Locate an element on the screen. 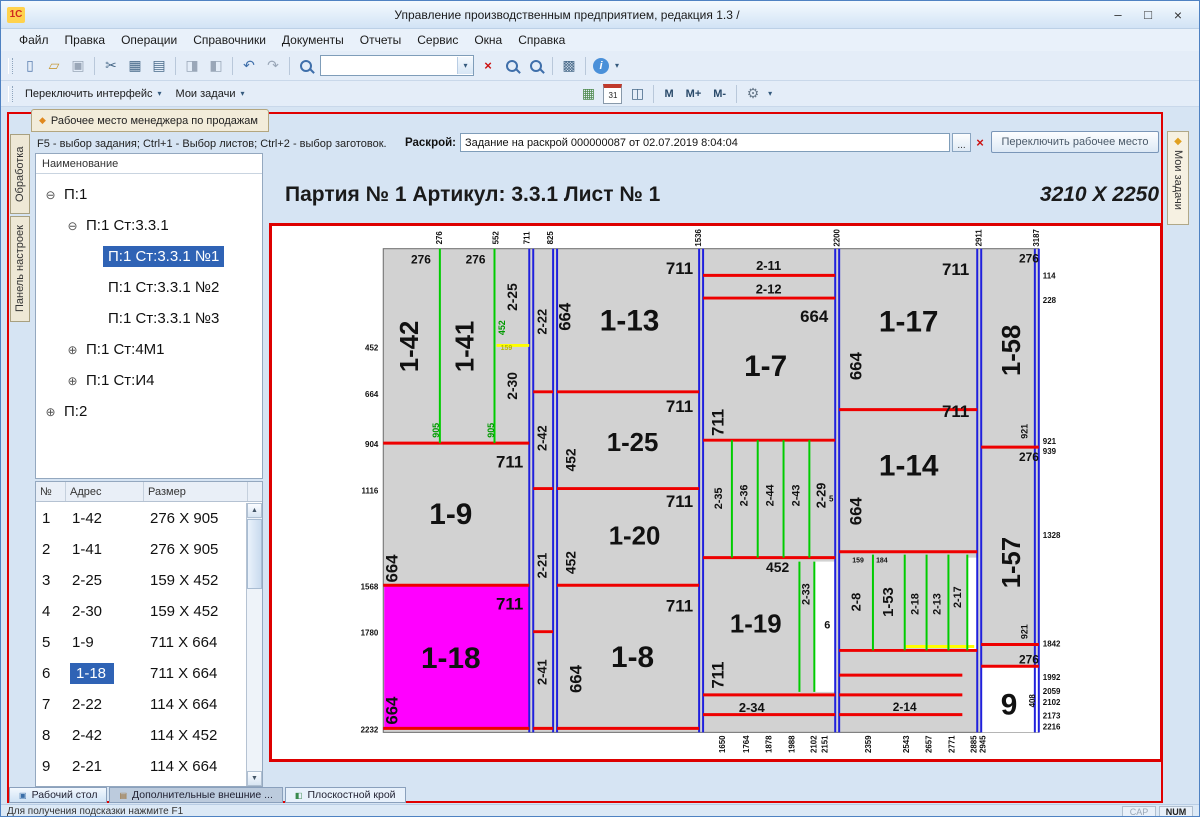 The width and height of the screenshot is (1200, 817). table-cell: 1-9 is located at coordinates (105, 642).